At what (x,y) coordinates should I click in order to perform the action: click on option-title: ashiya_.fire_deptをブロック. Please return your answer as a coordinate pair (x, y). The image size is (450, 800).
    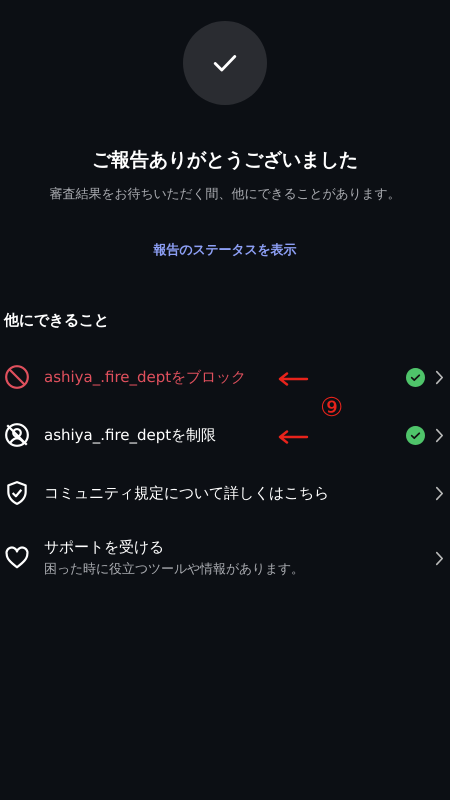
    Looking at the image, I should click on (145, 377).